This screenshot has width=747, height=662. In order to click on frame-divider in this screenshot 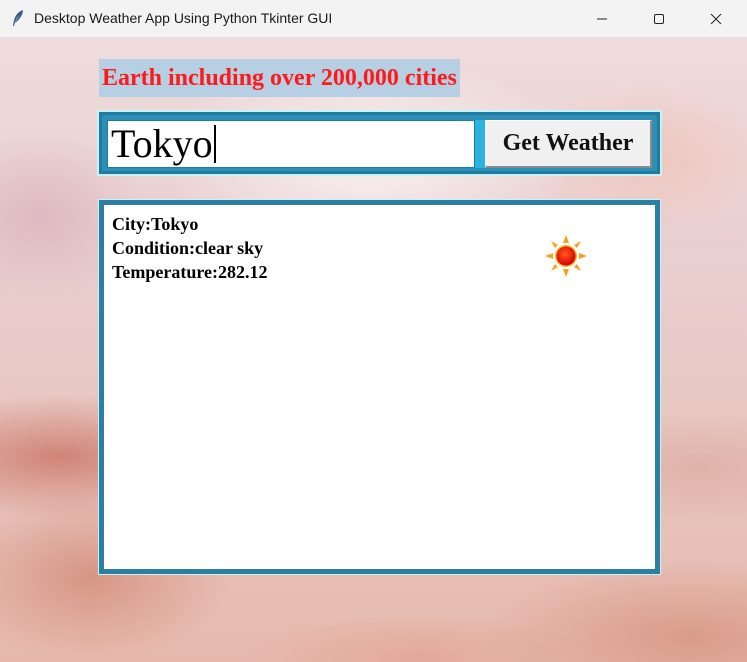, I will do `click(480, 144)`.